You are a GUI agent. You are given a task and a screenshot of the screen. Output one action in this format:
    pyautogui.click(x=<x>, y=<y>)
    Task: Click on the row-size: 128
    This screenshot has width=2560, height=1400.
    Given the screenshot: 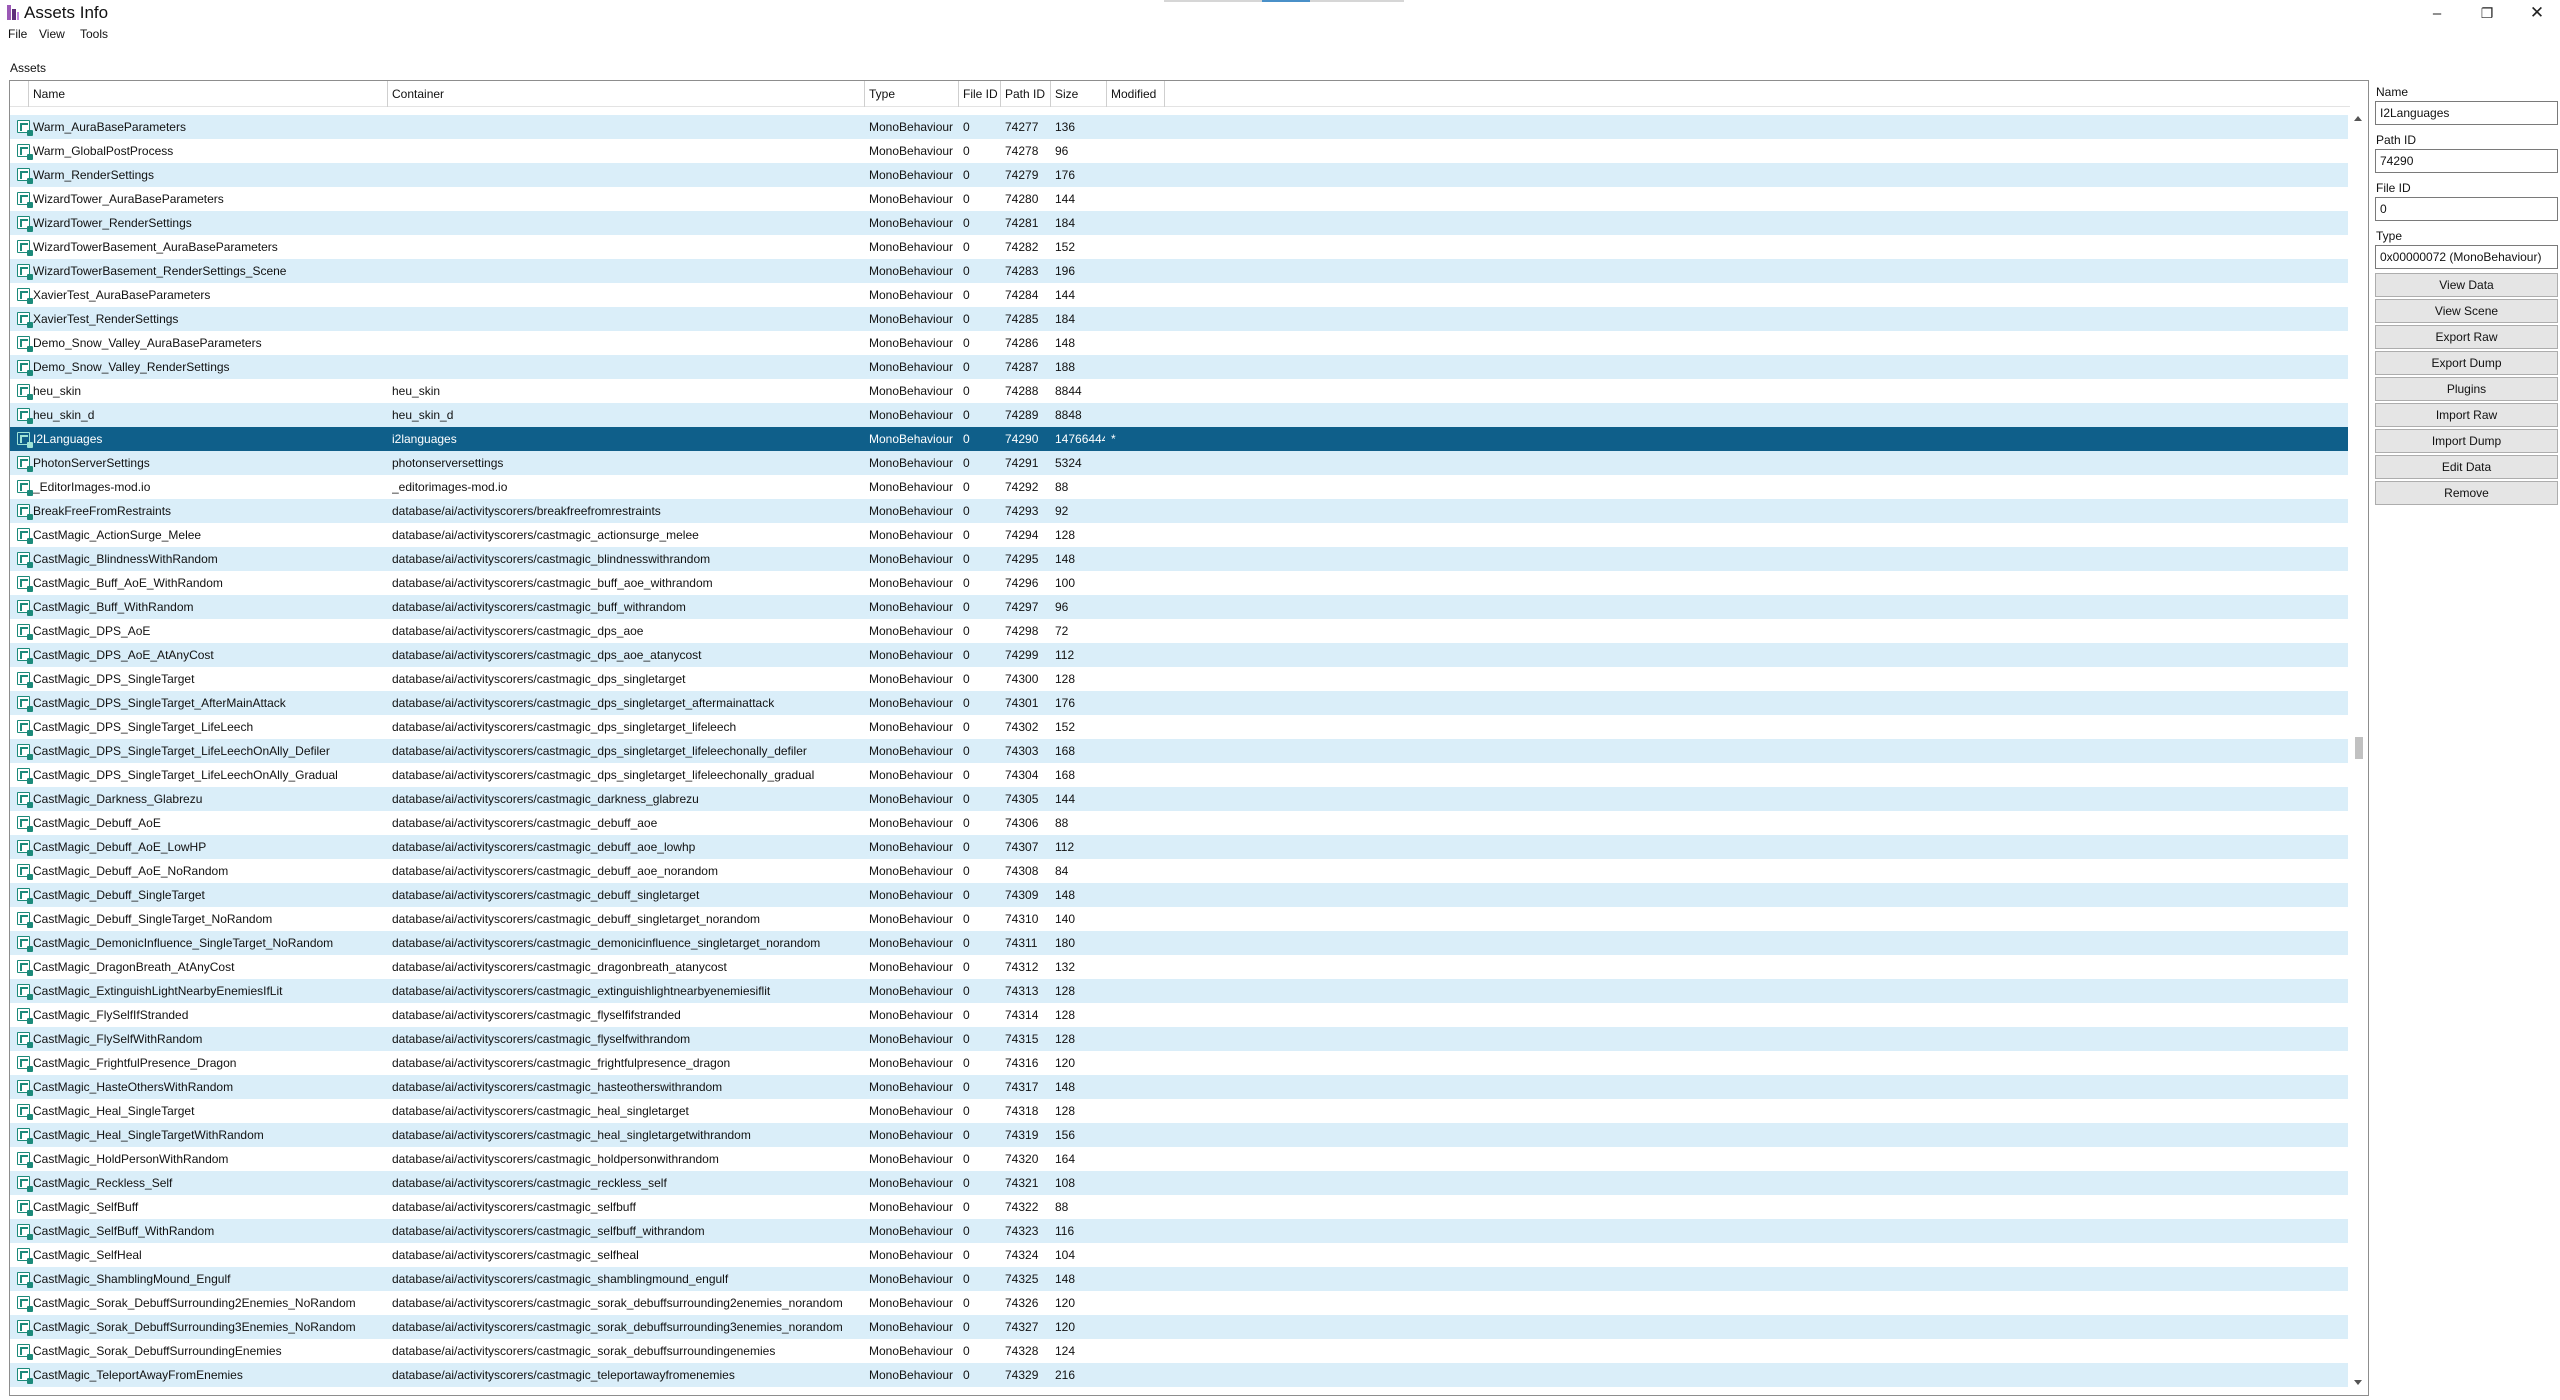 What is the action you would take?
    pyautogui.click(x=1065, y=535)
    